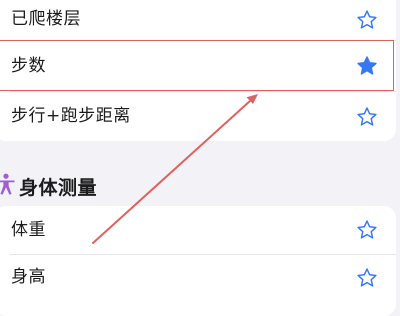  I want to click on list-item-label: 步数, so click(28, 66).